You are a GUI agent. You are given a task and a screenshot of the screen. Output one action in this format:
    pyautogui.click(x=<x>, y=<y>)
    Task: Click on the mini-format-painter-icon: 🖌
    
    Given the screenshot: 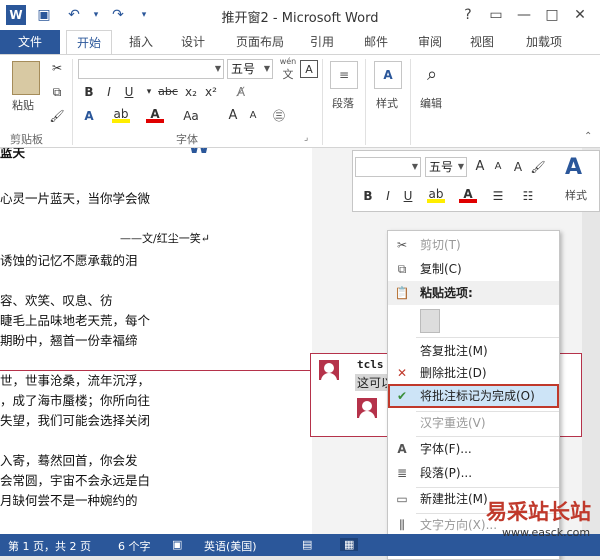 What is the action you would take?
    pyautogui.click(x=538, y=167)
    